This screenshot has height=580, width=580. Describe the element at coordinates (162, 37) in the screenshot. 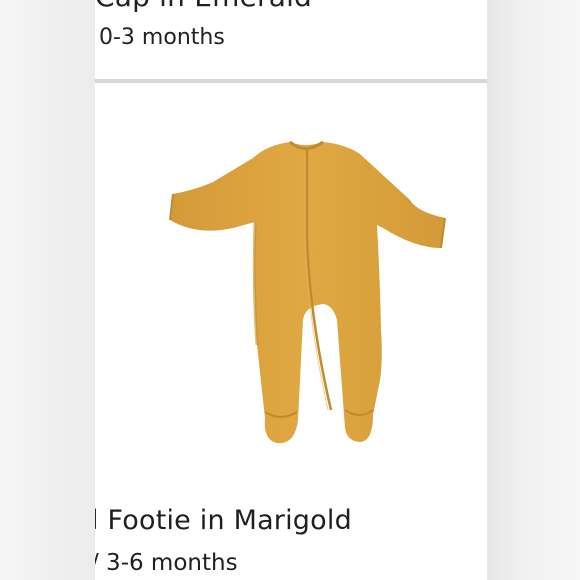

I see `product-size-cap: 0-3 months` at that location.